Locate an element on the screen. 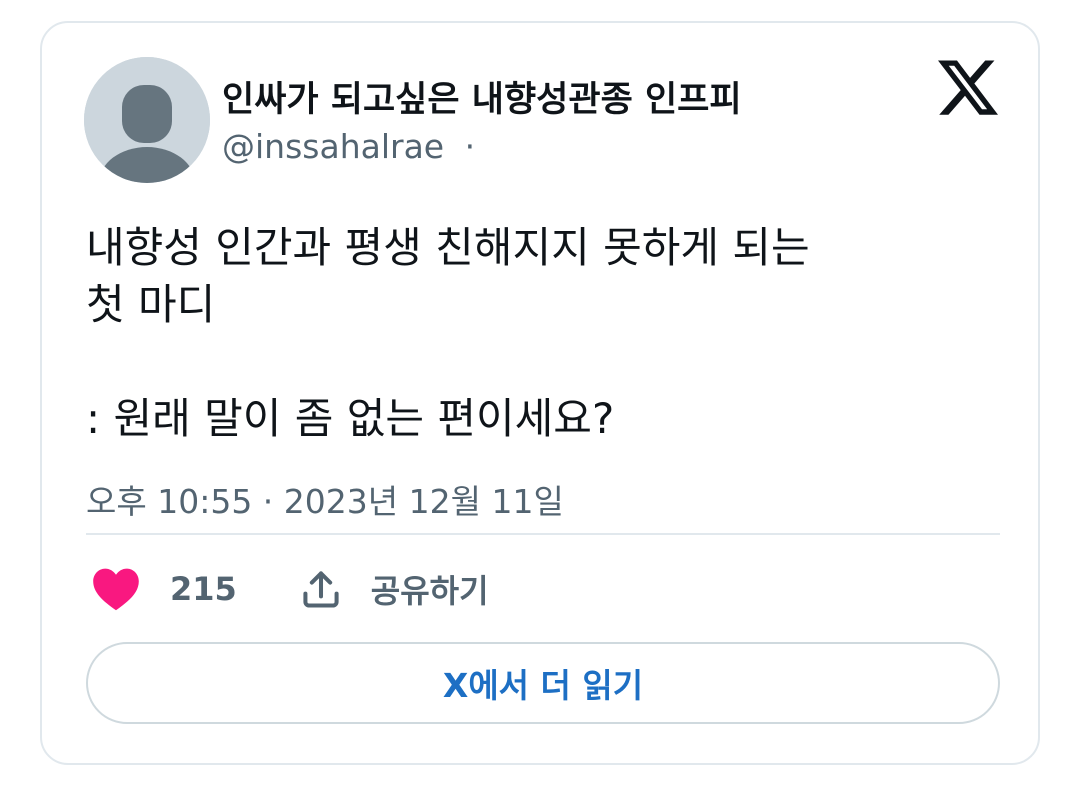  divider is located at coordinates (543, 534).